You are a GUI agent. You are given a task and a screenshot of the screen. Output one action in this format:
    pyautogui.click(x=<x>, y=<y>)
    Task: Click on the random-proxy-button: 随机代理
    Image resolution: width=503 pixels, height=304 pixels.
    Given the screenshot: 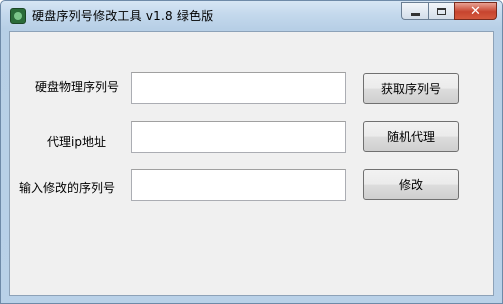 What is the action you would take?
    pyautogui.click(x=411, y=136)
    